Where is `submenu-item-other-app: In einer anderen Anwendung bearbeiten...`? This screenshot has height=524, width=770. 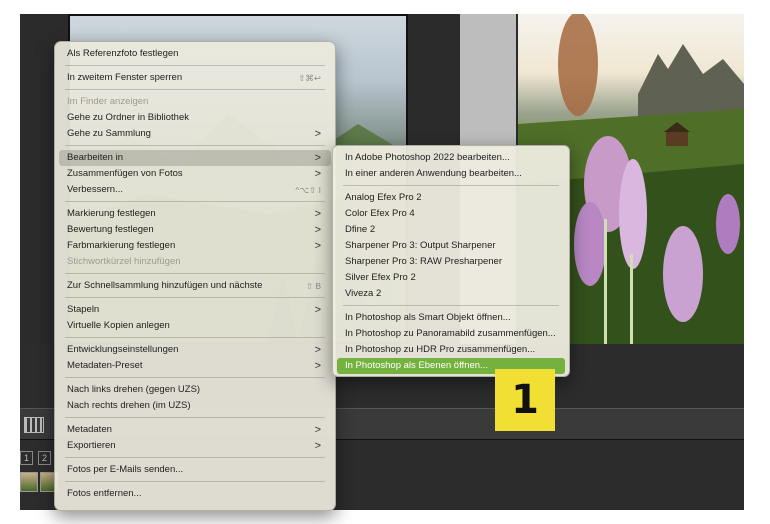
submenu-item-other-app: In einer anderen Anwendung bearbeiten... is located at coordinates (451, 174).